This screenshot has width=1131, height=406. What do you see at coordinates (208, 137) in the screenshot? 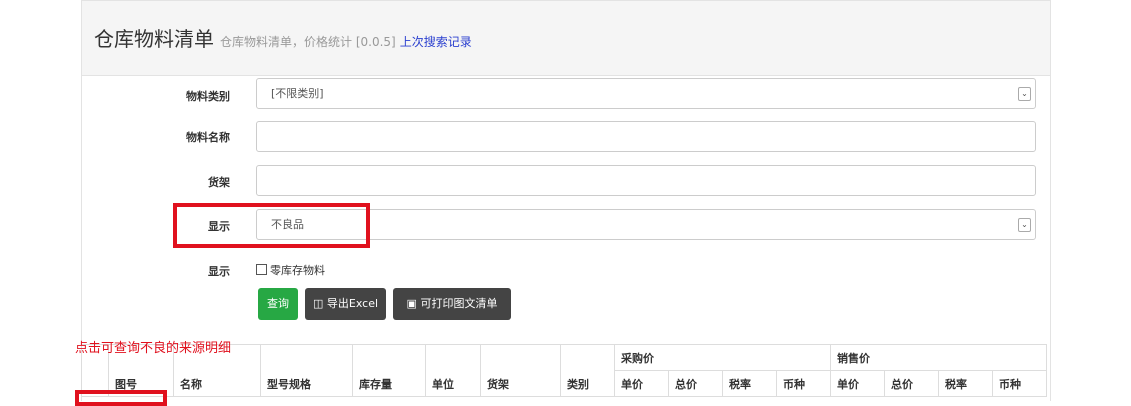
I see `name-label: 物料名称` at bounding box center [208, 137].